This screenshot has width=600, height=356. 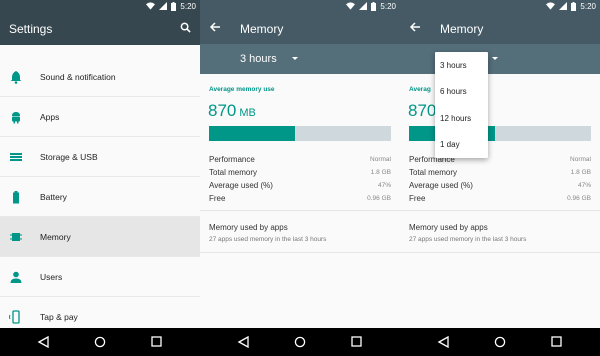 What do you see at coordinates (420, 89) in the screenshot?
I see `average-memory-label: Averag` at bounding box center [420, 89].